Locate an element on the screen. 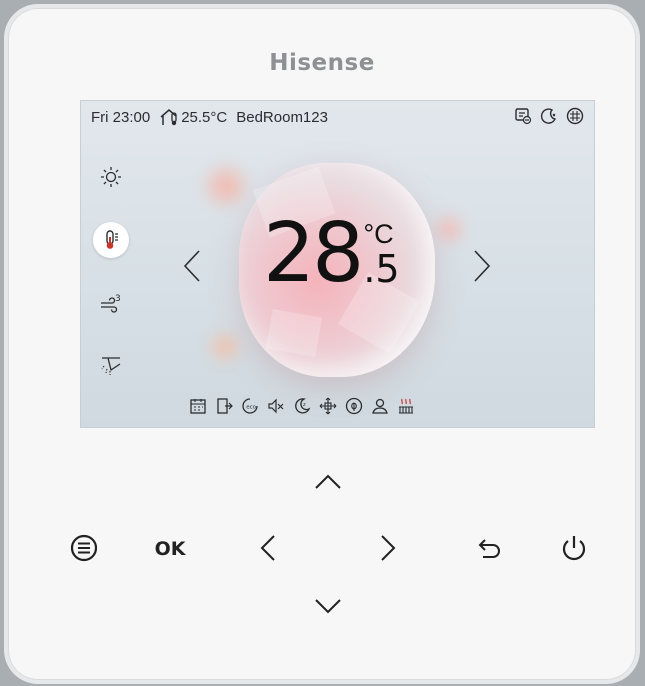 Image resolution: width=645 pixels, height=686 pixels. chevron-right-icon is located at coordinates (388, 548).